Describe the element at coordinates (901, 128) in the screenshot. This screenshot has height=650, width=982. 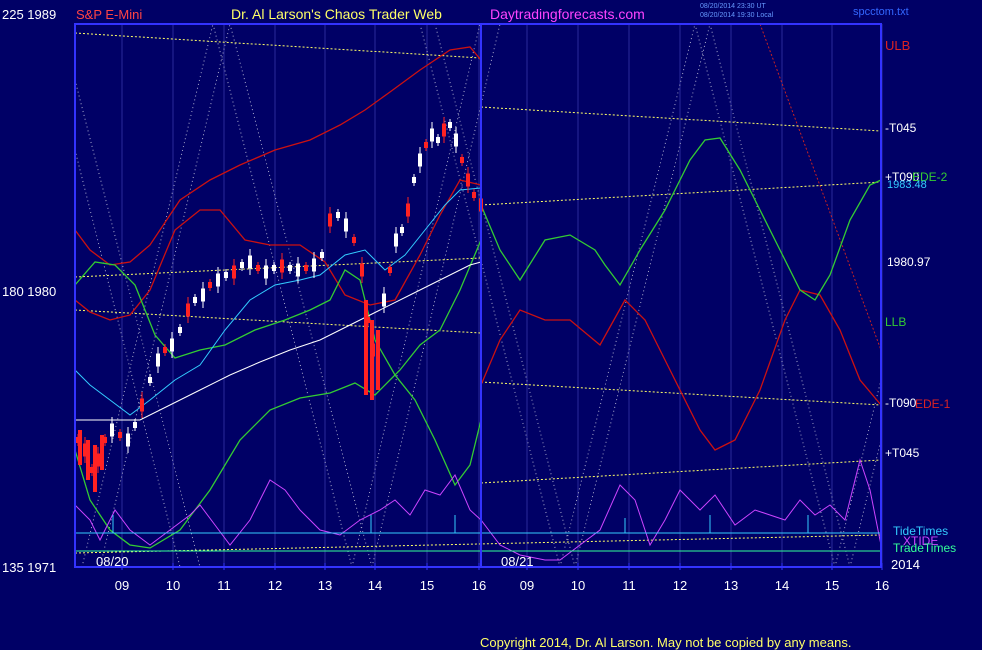
I see `label-t045-top: -T045` at that location.